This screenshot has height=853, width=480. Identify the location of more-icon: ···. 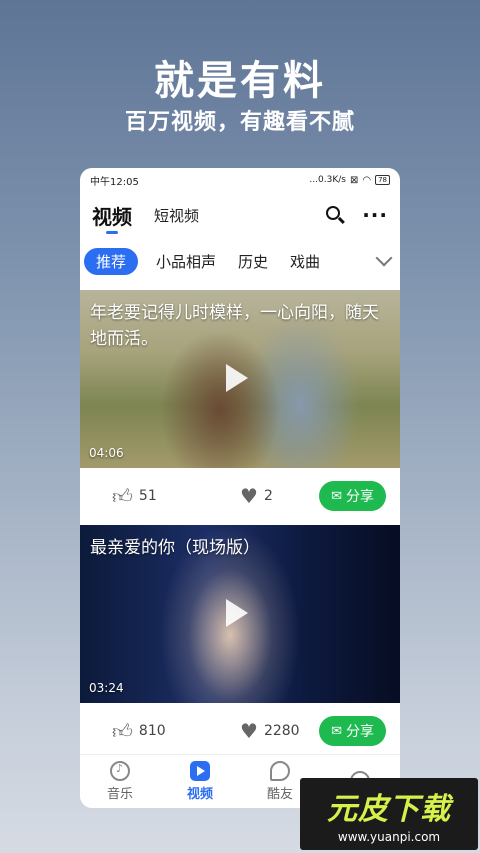
(375, 215).